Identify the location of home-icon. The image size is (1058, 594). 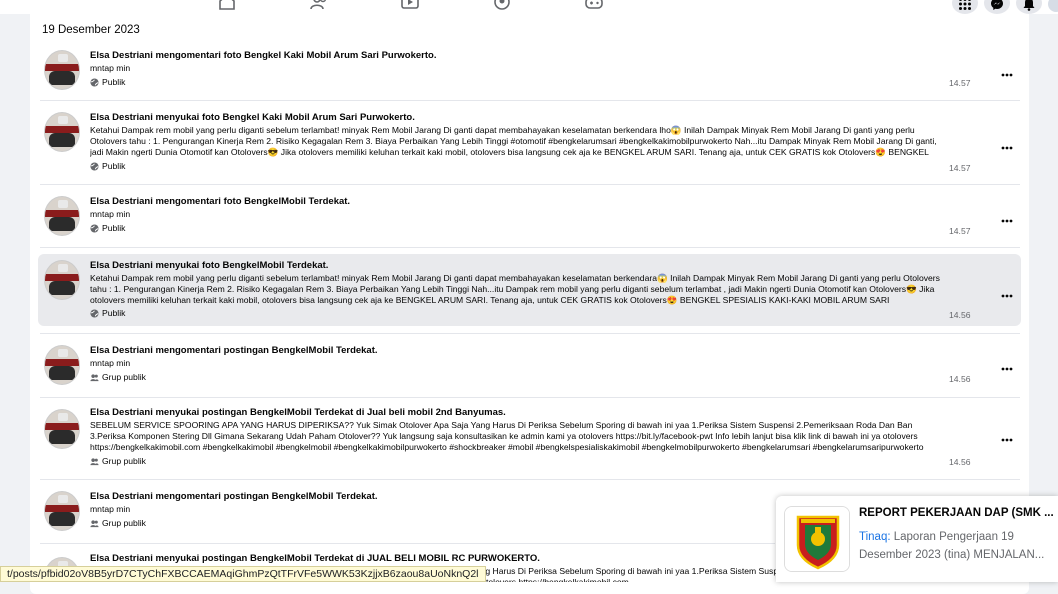
(227, 5).